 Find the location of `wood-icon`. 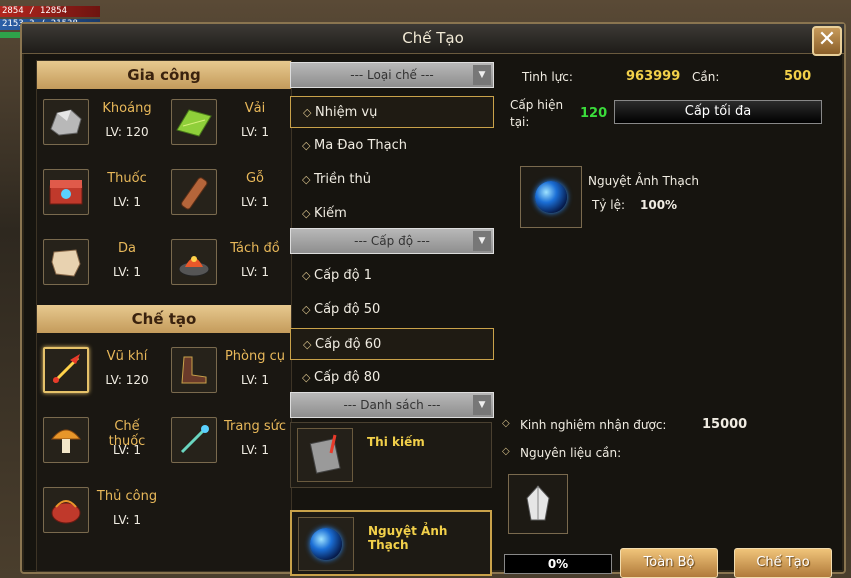

wood-icon is located at coordinates (194, 192).